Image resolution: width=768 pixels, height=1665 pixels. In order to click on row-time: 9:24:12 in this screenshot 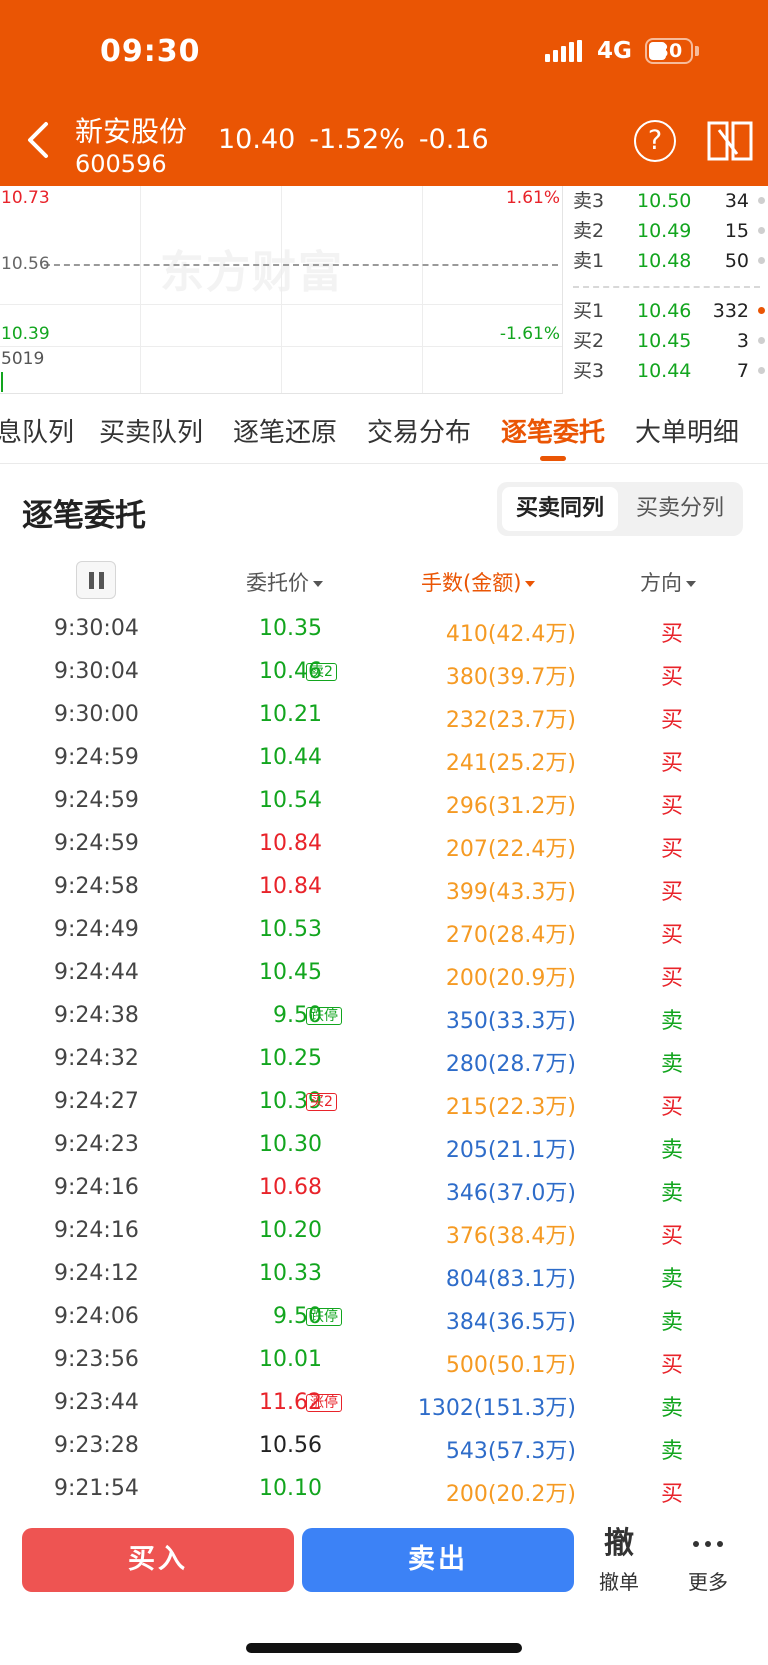, I will do `click(96, 1273)`.